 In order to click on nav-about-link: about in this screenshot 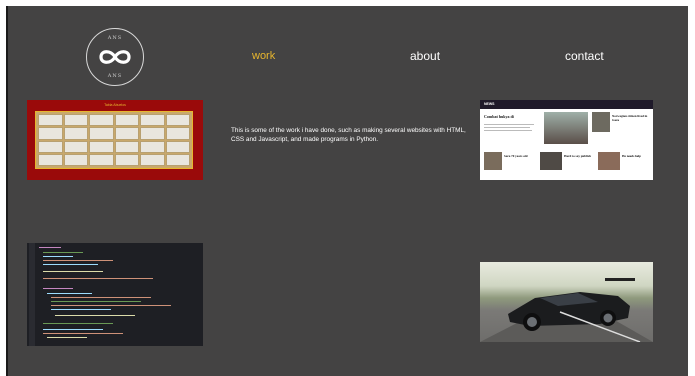, I will do `click(425, 56)`.